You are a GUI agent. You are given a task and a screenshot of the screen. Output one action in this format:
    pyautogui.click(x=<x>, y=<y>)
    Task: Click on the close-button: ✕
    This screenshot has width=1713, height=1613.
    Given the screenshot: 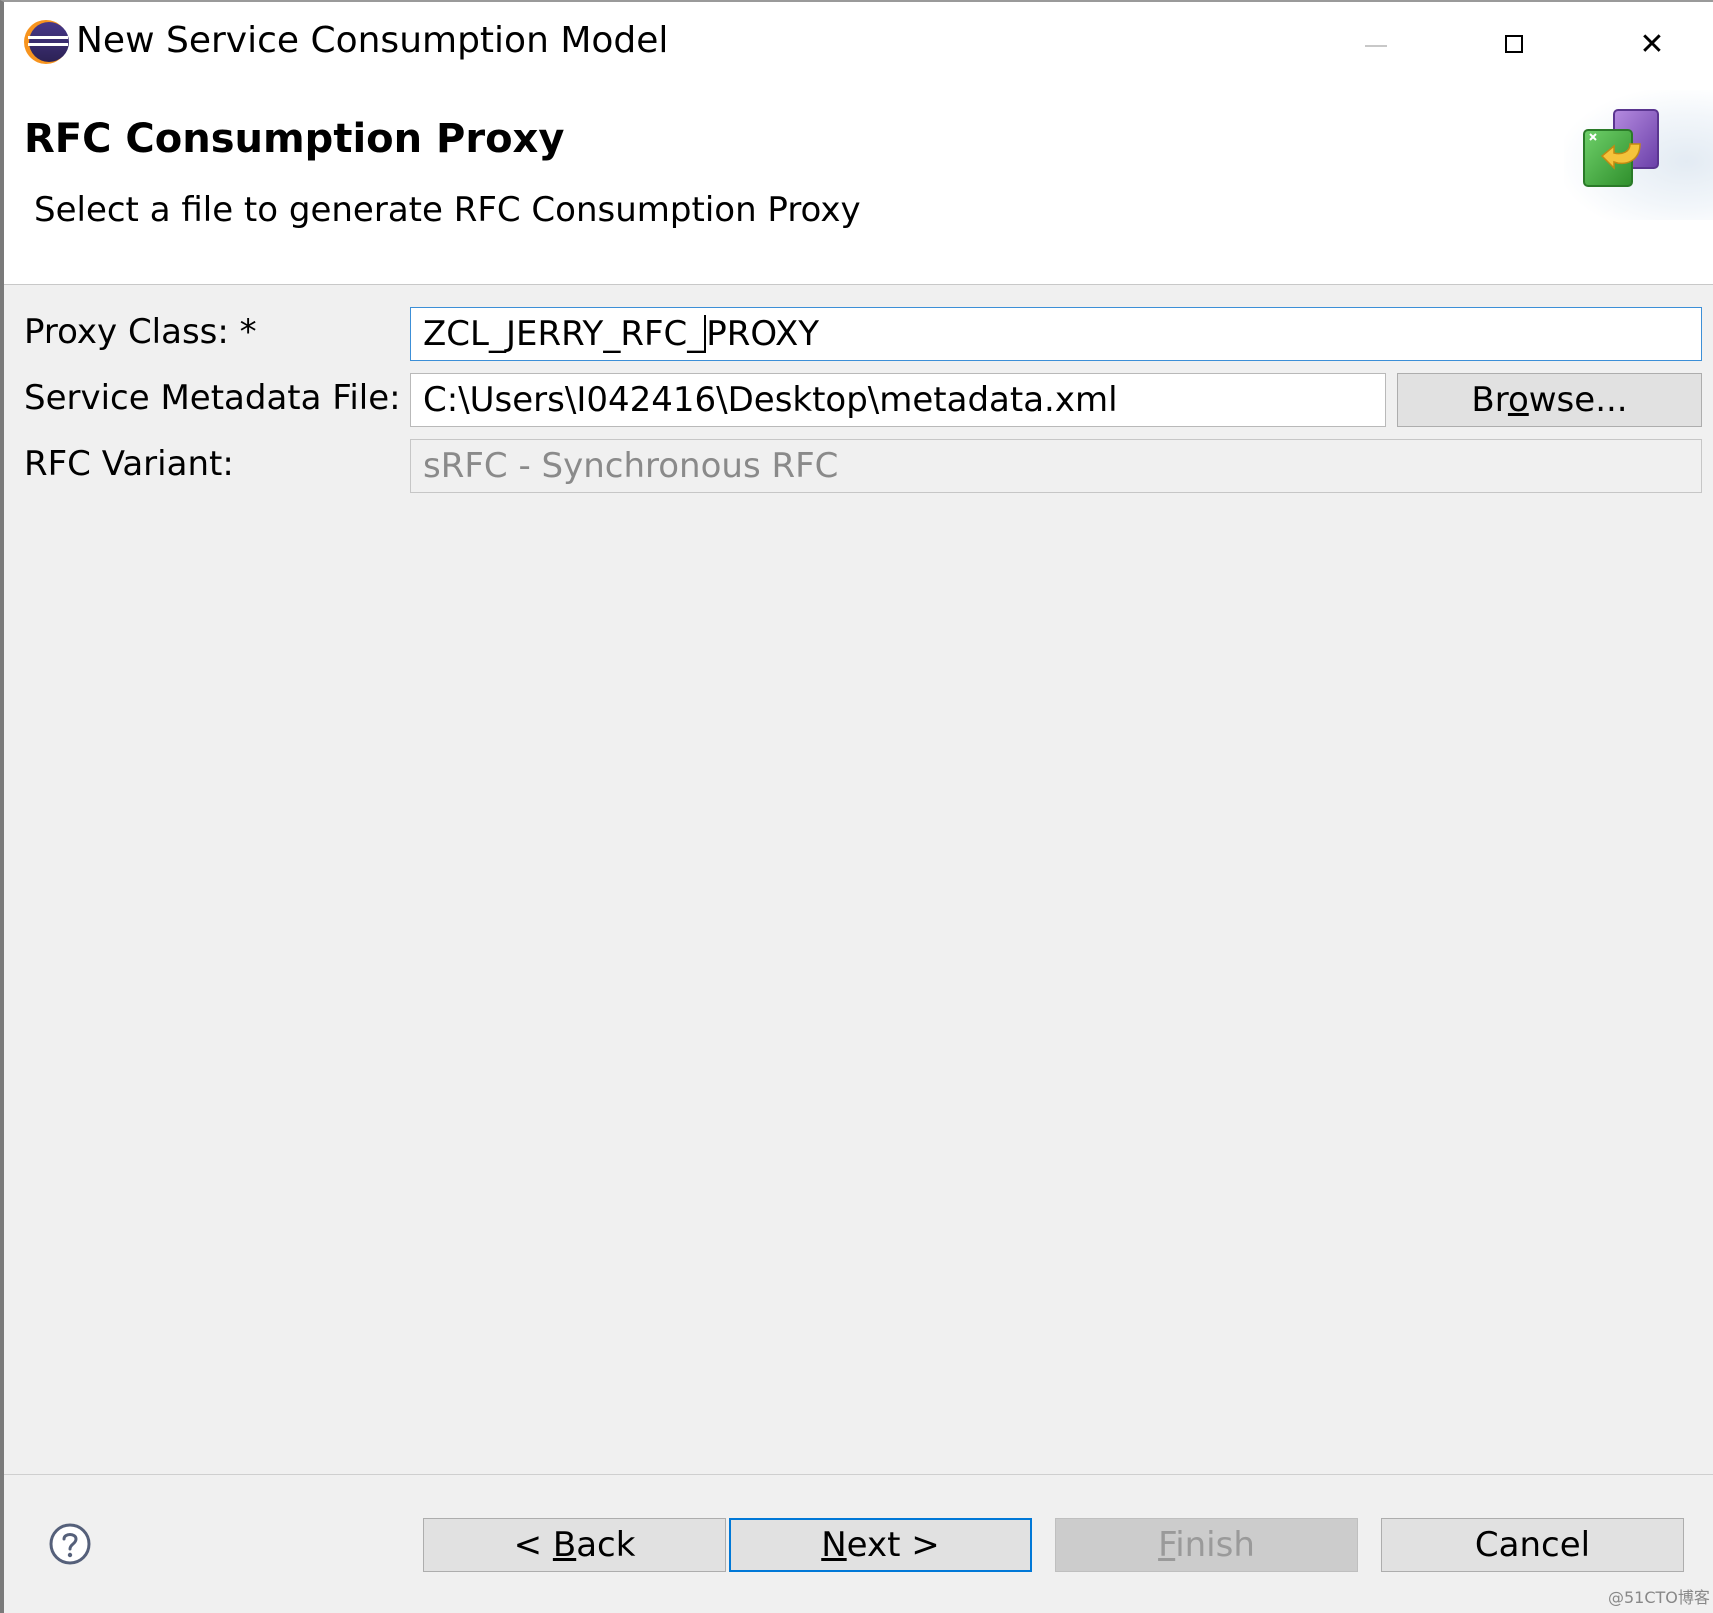 What is the action you would take?
    pyautogui.click(x=1652, y=44)
    